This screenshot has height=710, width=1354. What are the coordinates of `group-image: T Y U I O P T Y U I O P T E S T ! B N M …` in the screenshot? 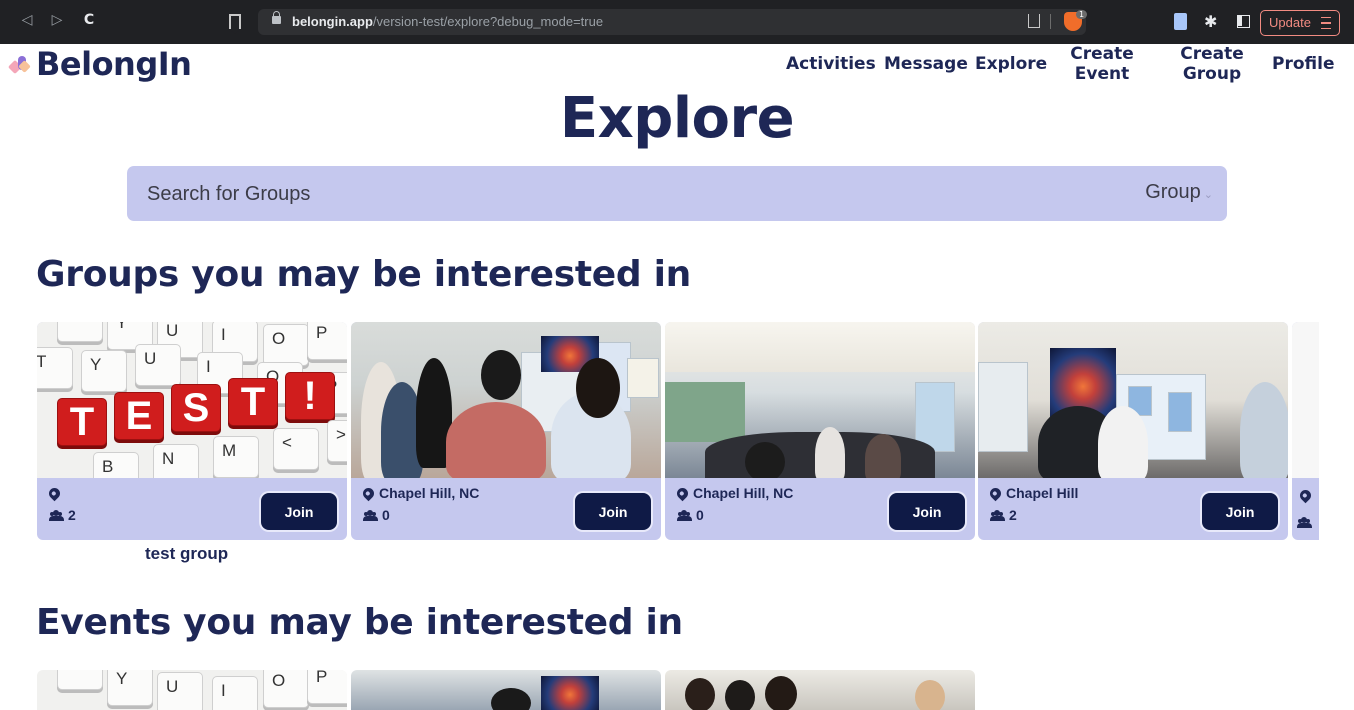 It's located at (192, 400).